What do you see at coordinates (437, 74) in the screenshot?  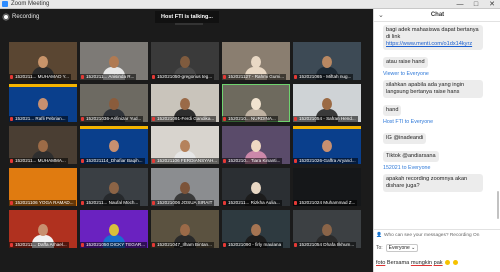 I see `message-sender: Viewer to Everyone` at bounding box center [437, 74].